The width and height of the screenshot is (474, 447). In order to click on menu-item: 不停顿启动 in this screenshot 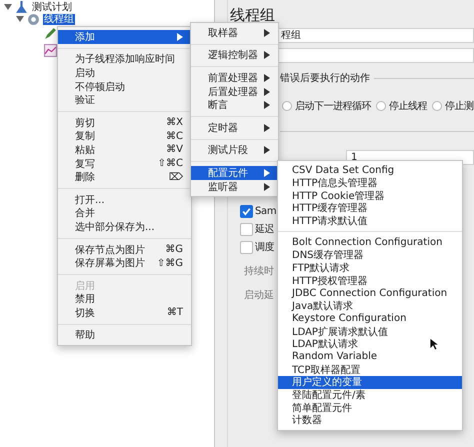, I will do `click(124, 87)`.